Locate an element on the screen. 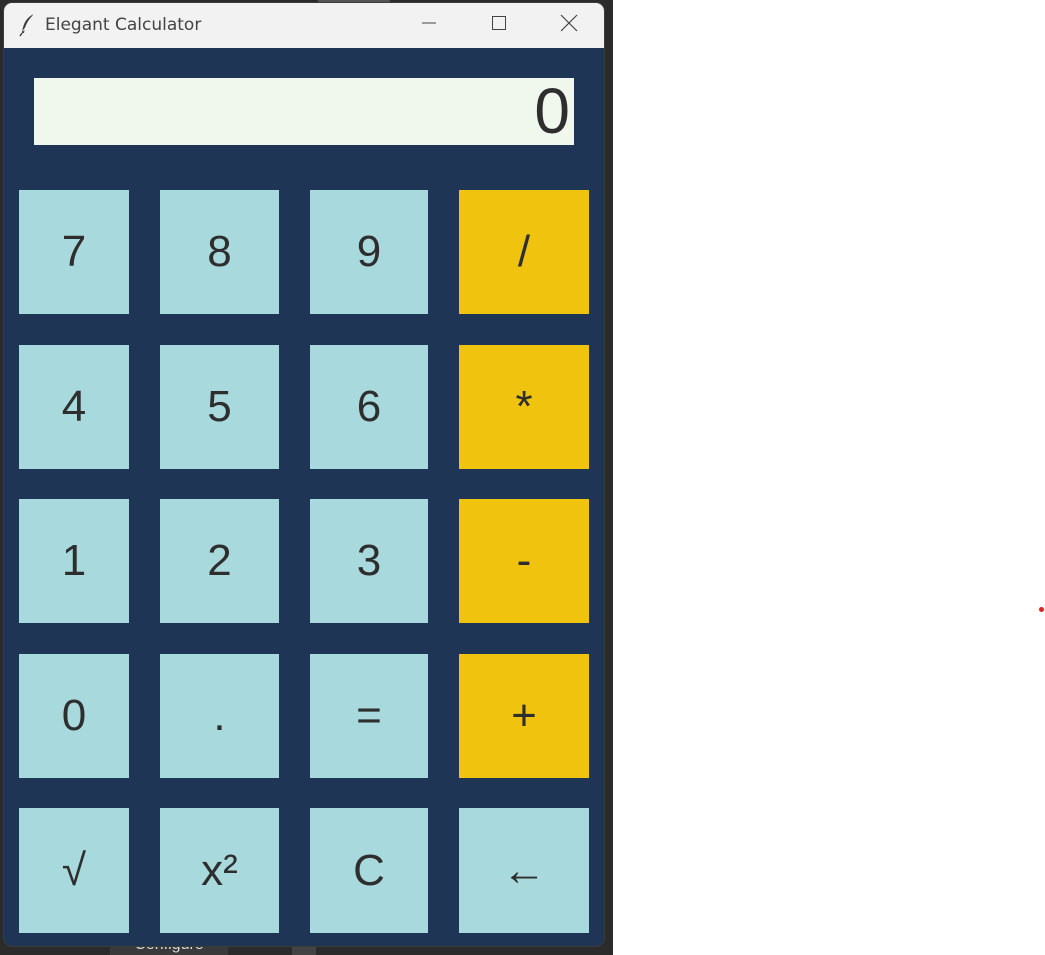 The height and width of the screenshot is (955, 1045). red-dot-marker is located at coordinates (1041, 609).